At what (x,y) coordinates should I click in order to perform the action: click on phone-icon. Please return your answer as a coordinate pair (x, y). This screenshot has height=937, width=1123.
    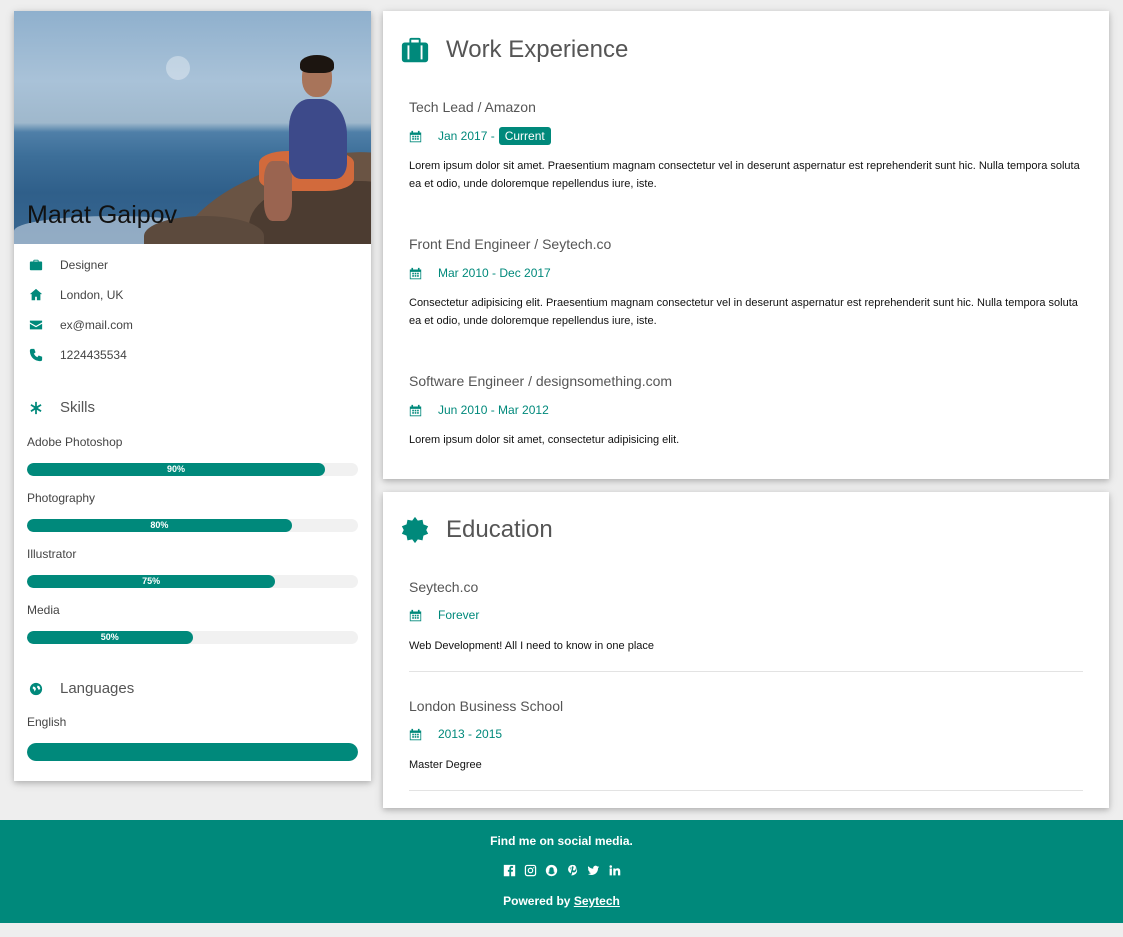
    Looking at the image, I should click on (36, 355).